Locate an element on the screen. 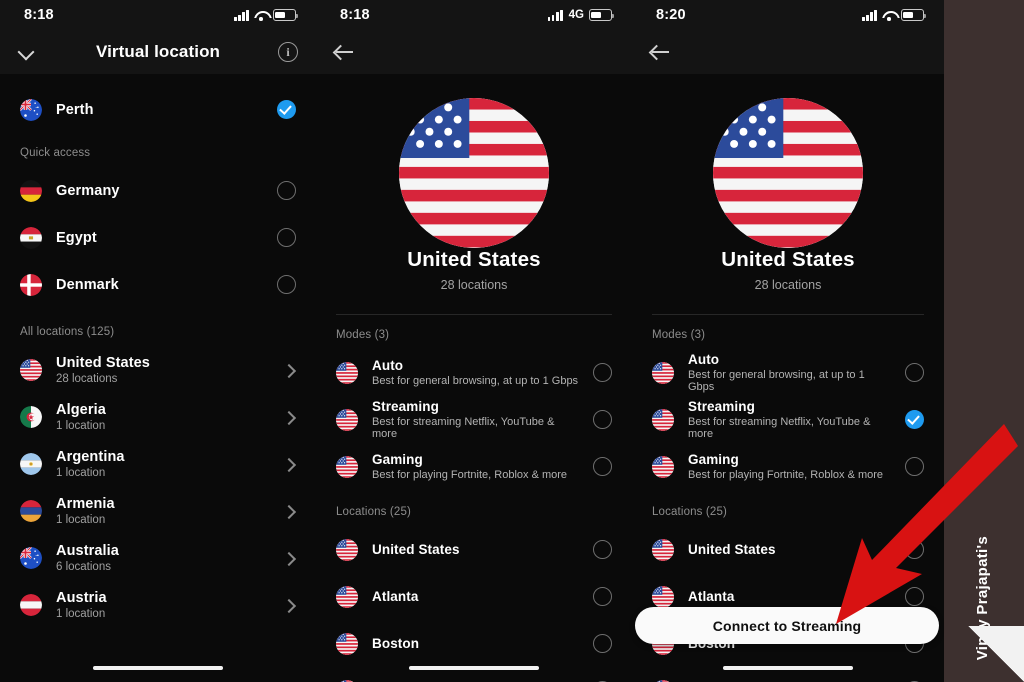 This screenshot has width=1024, height=682. quick-access-label: Quick access is located at coordinates (55, 153).